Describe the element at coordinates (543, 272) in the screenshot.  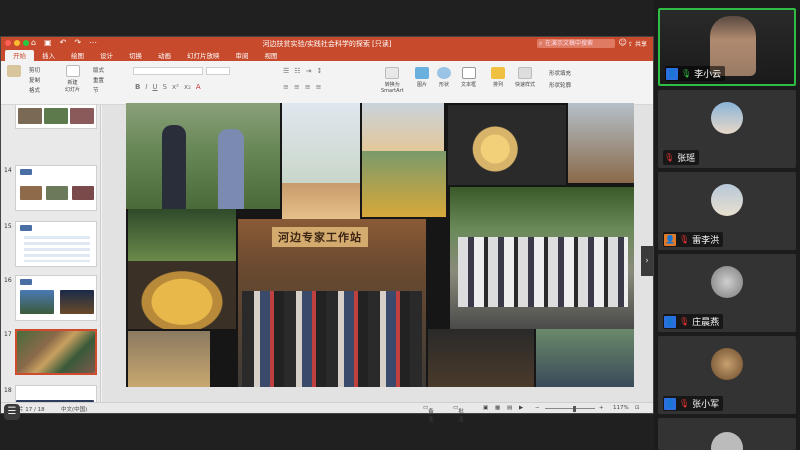
I see `group-walking` at that location.